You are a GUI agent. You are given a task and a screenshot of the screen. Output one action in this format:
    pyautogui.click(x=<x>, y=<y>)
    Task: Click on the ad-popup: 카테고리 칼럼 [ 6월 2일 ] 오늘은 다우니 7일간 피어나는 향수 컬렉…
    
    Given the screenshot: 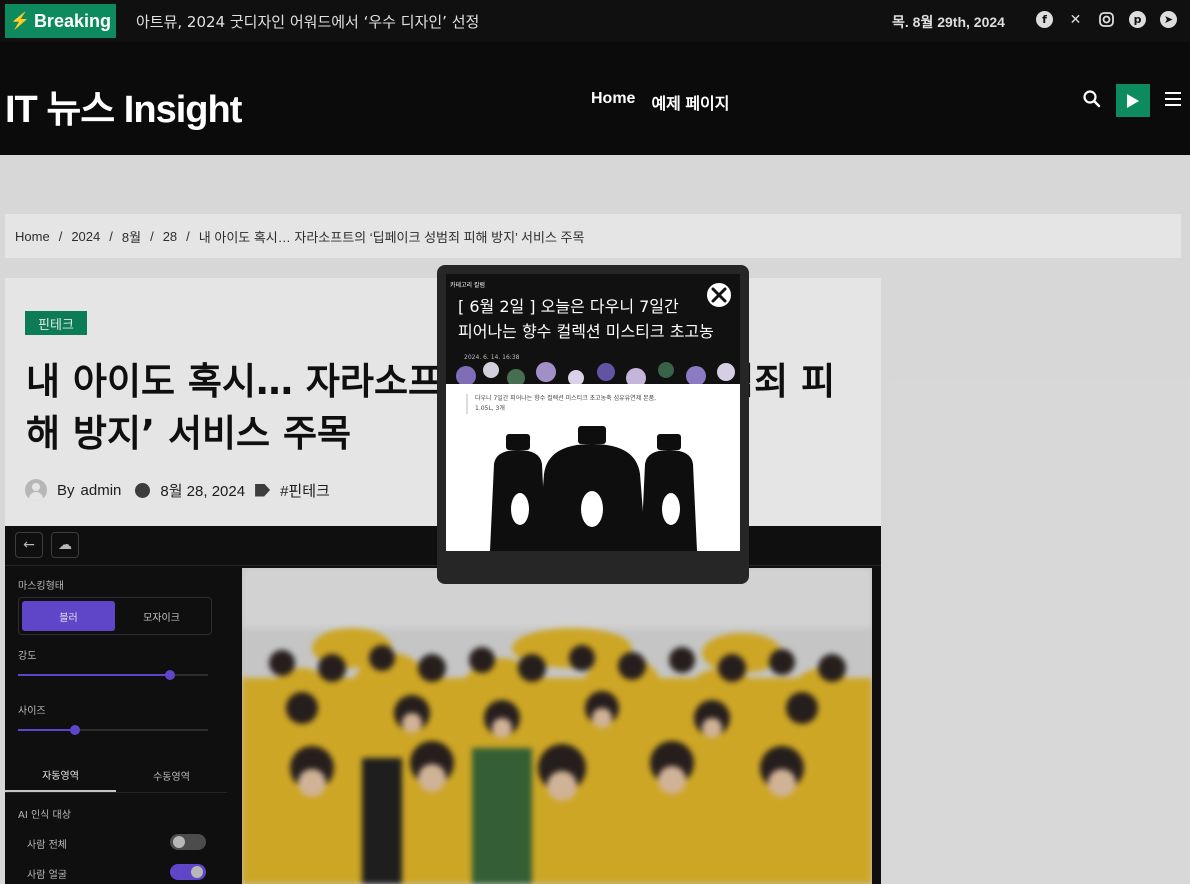 What is the action you would take?
    pyautogui.click(x=593, y=424)
    